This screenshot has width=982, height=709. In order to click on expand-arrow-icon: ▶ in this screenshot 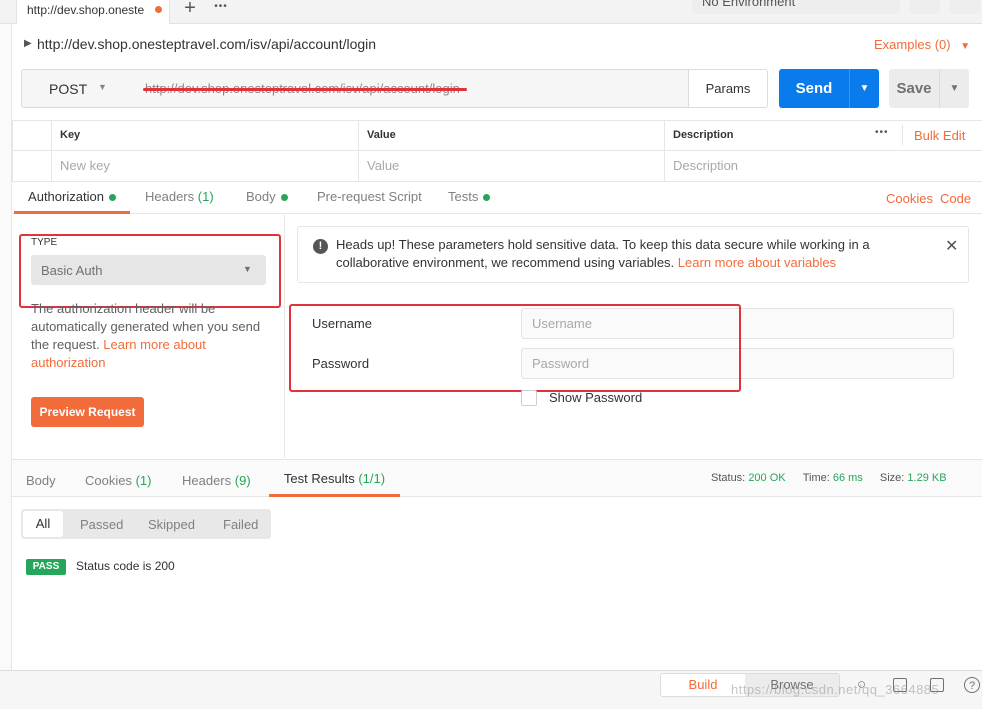, I will do `click(28, 43)`.